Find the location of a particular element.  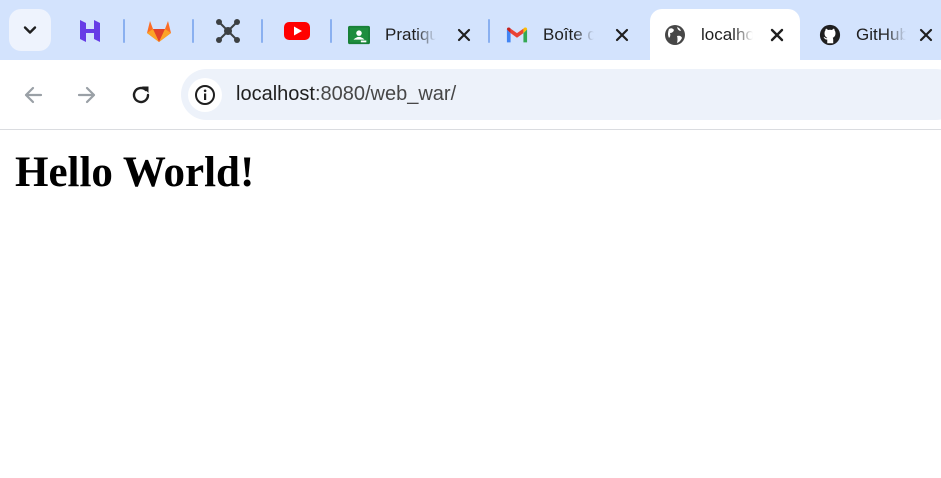

tab-gmail: Boîte de réception is located at coordinates (570, 34).